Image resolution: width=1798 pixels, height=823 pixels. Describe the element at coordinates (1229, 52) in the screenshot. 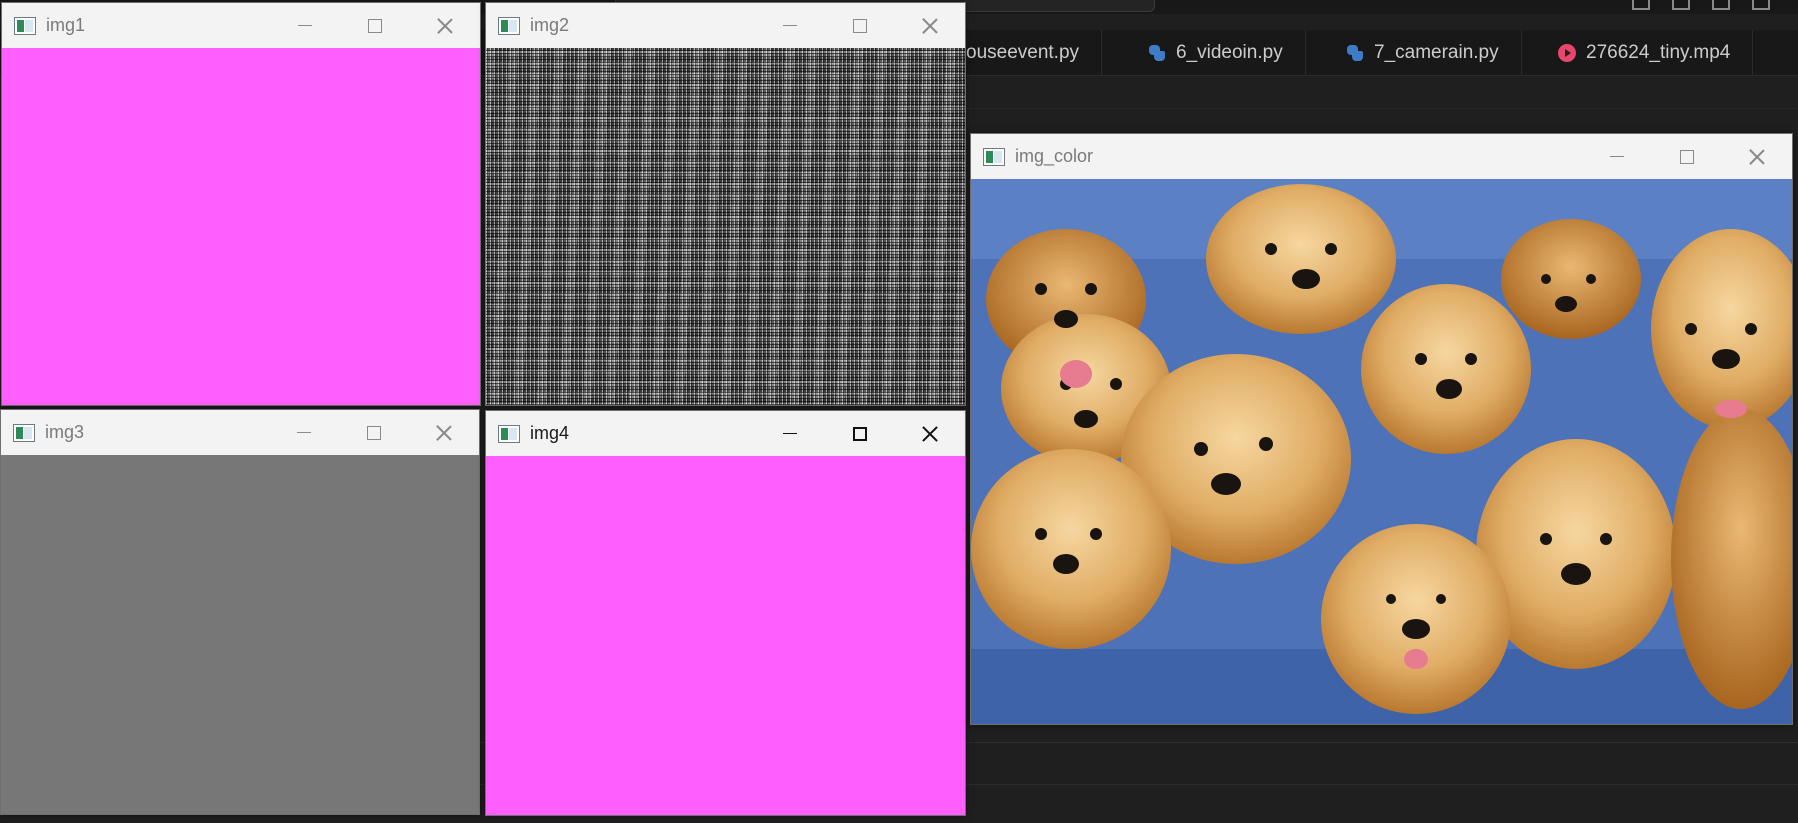

I see `tab-label: 6_videoin.py` at that location.